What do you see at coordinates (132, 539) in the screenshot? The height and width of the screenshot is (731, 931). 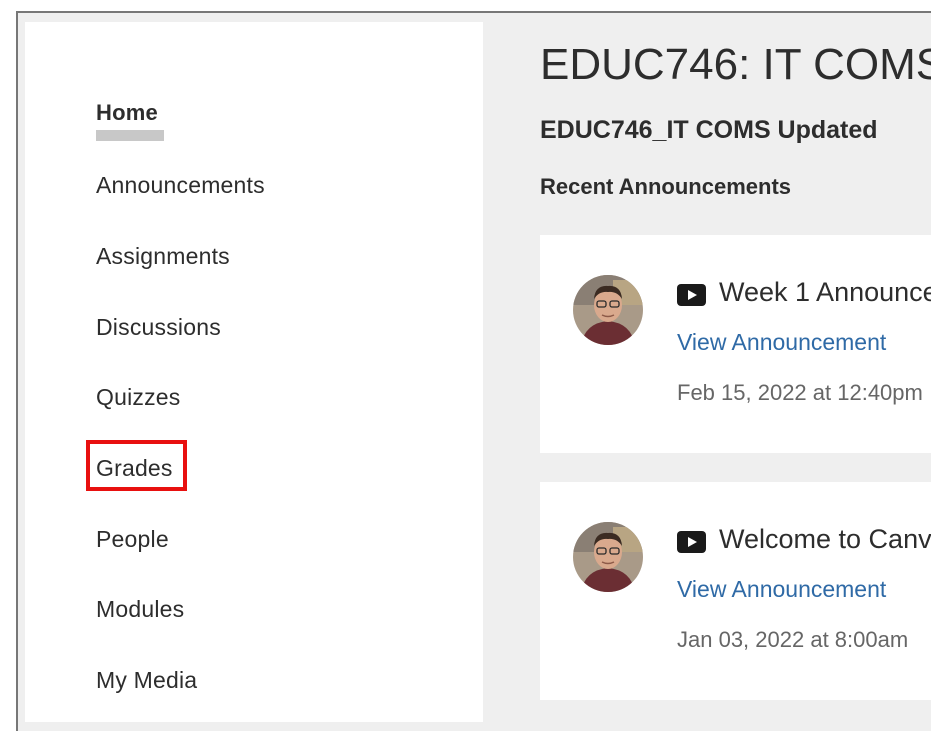 I see `nav-people: People` at bounding box center [132, 539].